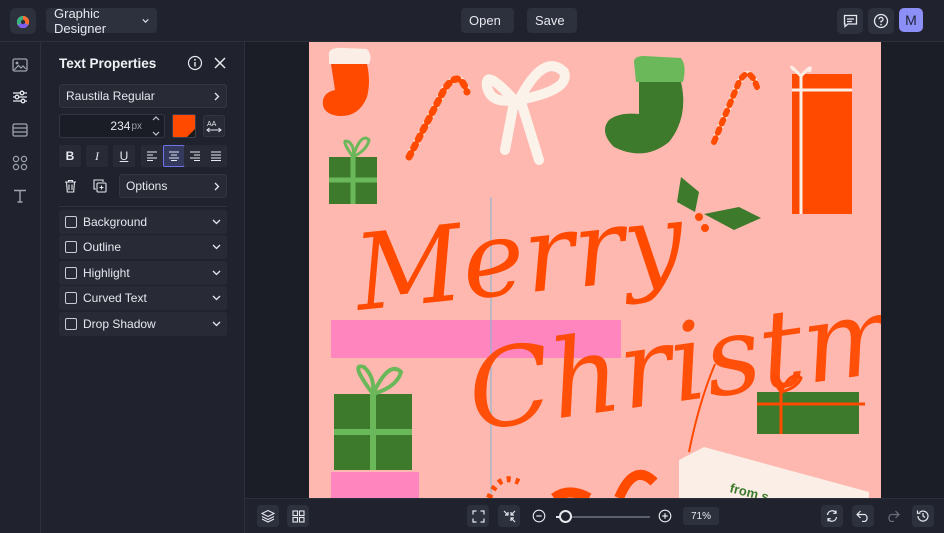  I want to click on undo-button, so click(863, 516).